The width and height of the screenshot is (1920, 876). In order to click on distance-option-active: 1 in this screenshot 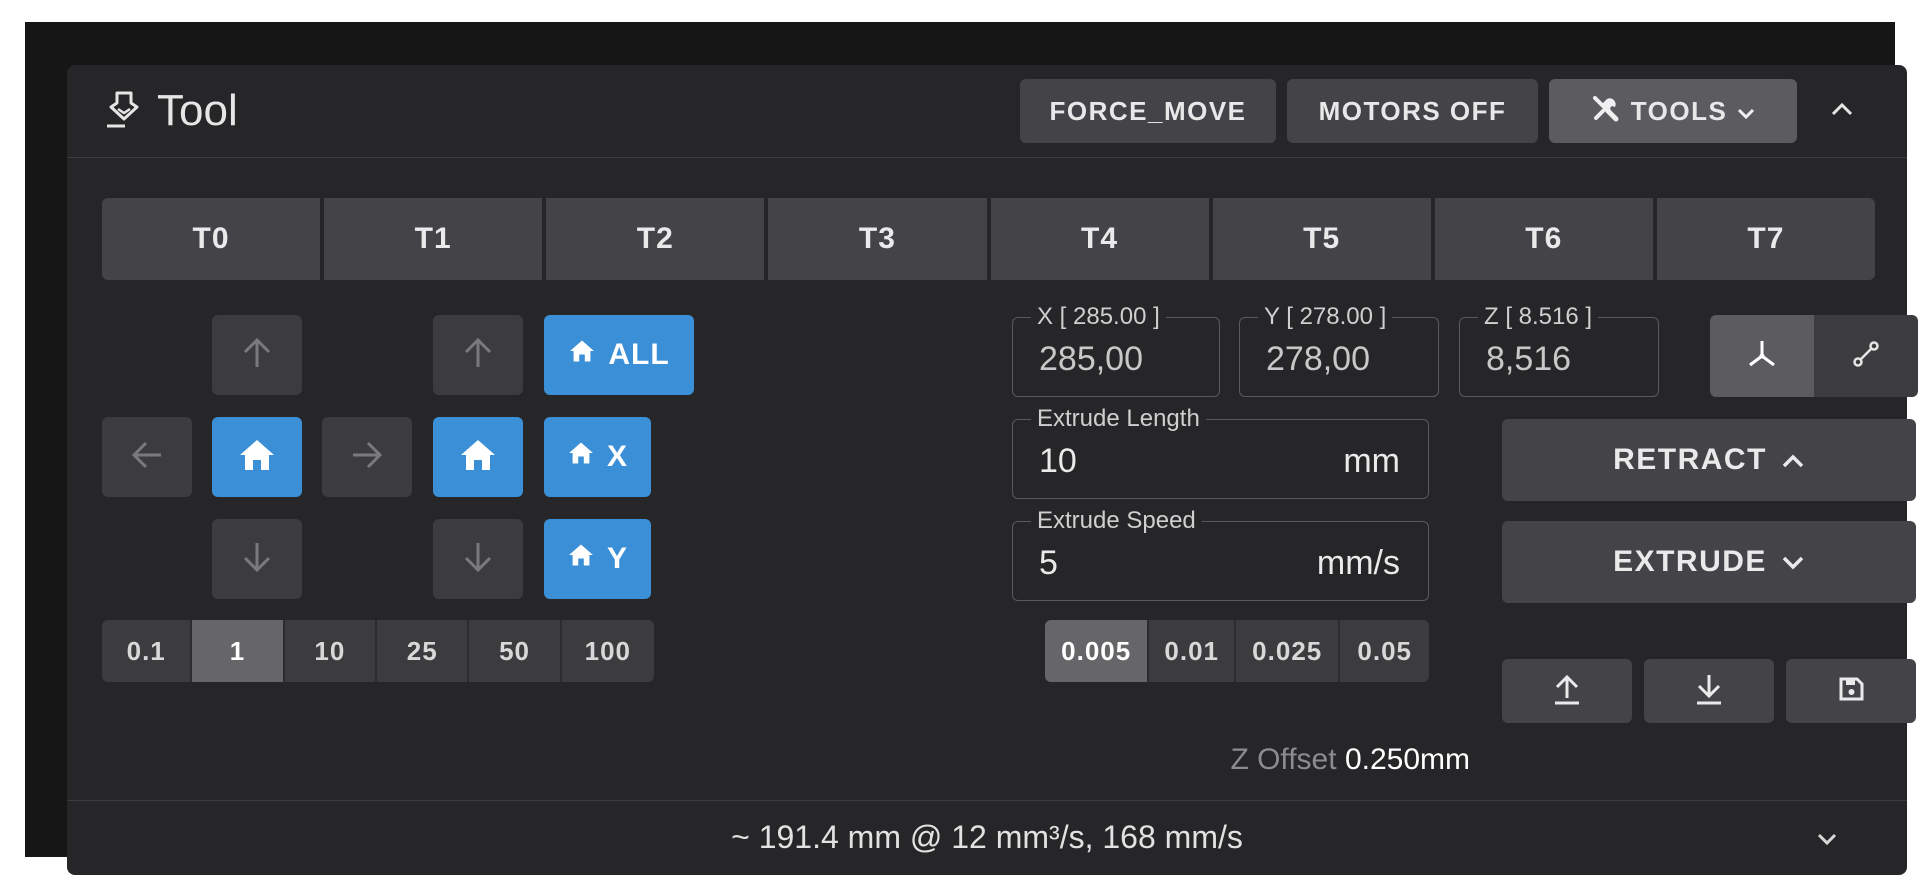, I will do `click(238, 651)`.